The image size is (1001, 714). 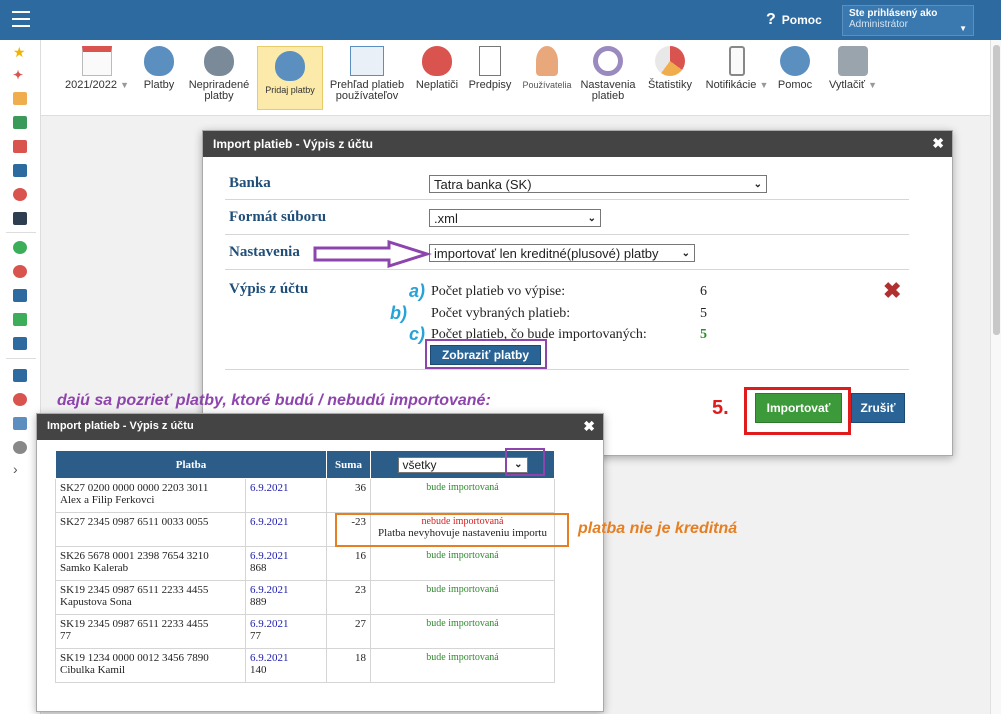 I want to click on column-header-suma: Suma, so click(x=348, y=464).